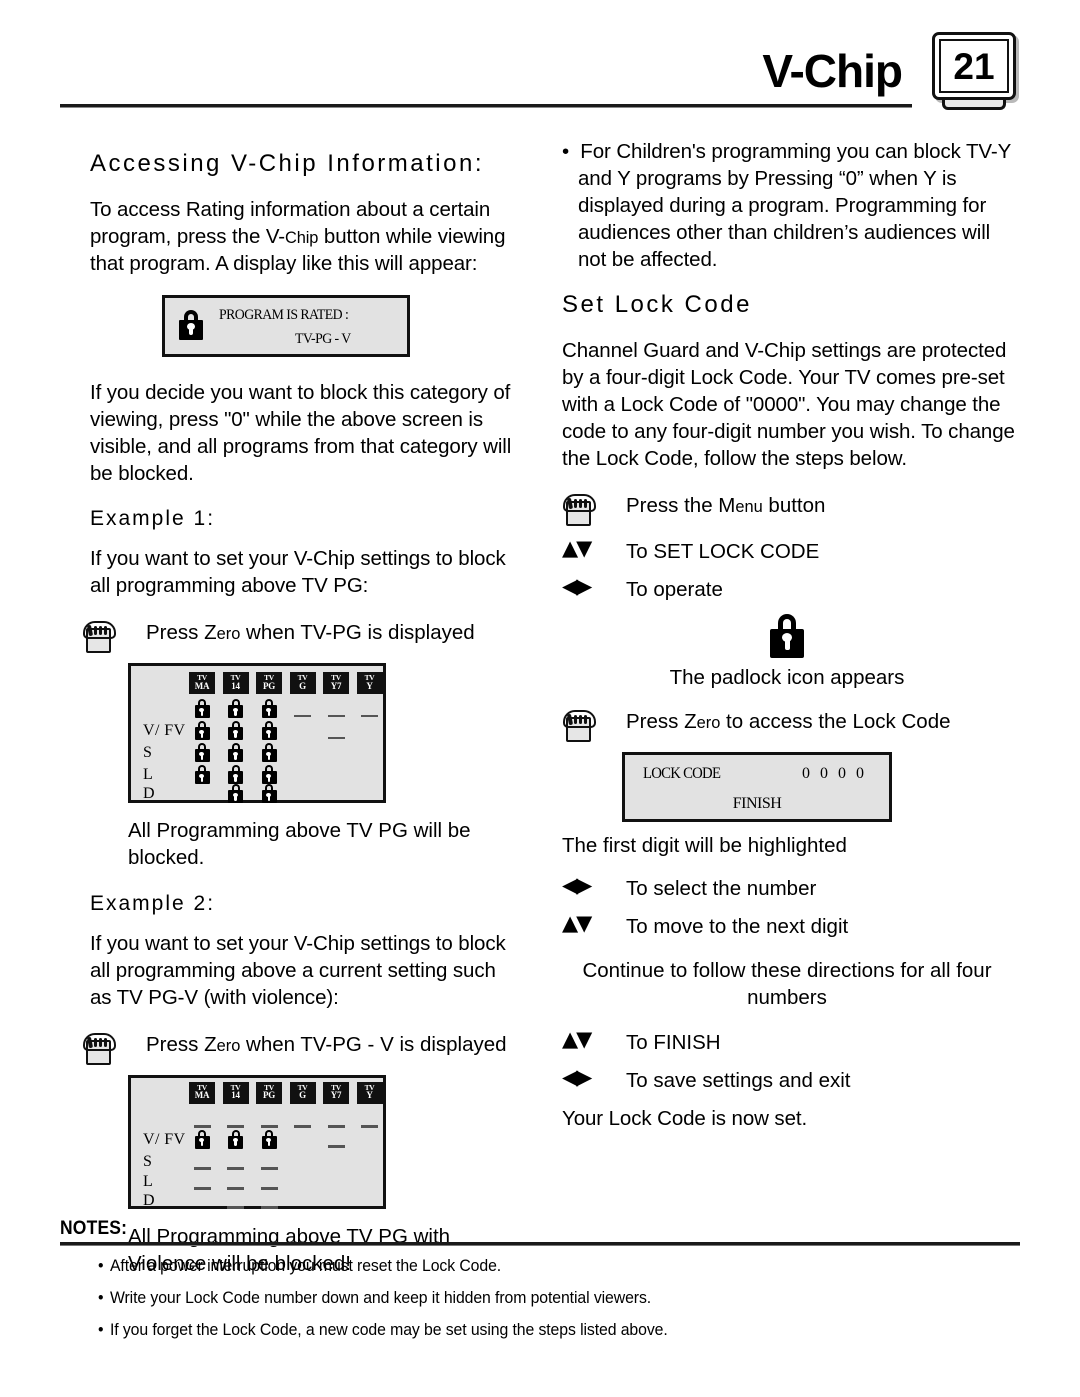  I want to click on step-next-digit: ▲▼ To move to the next digit, so click(791, 926).